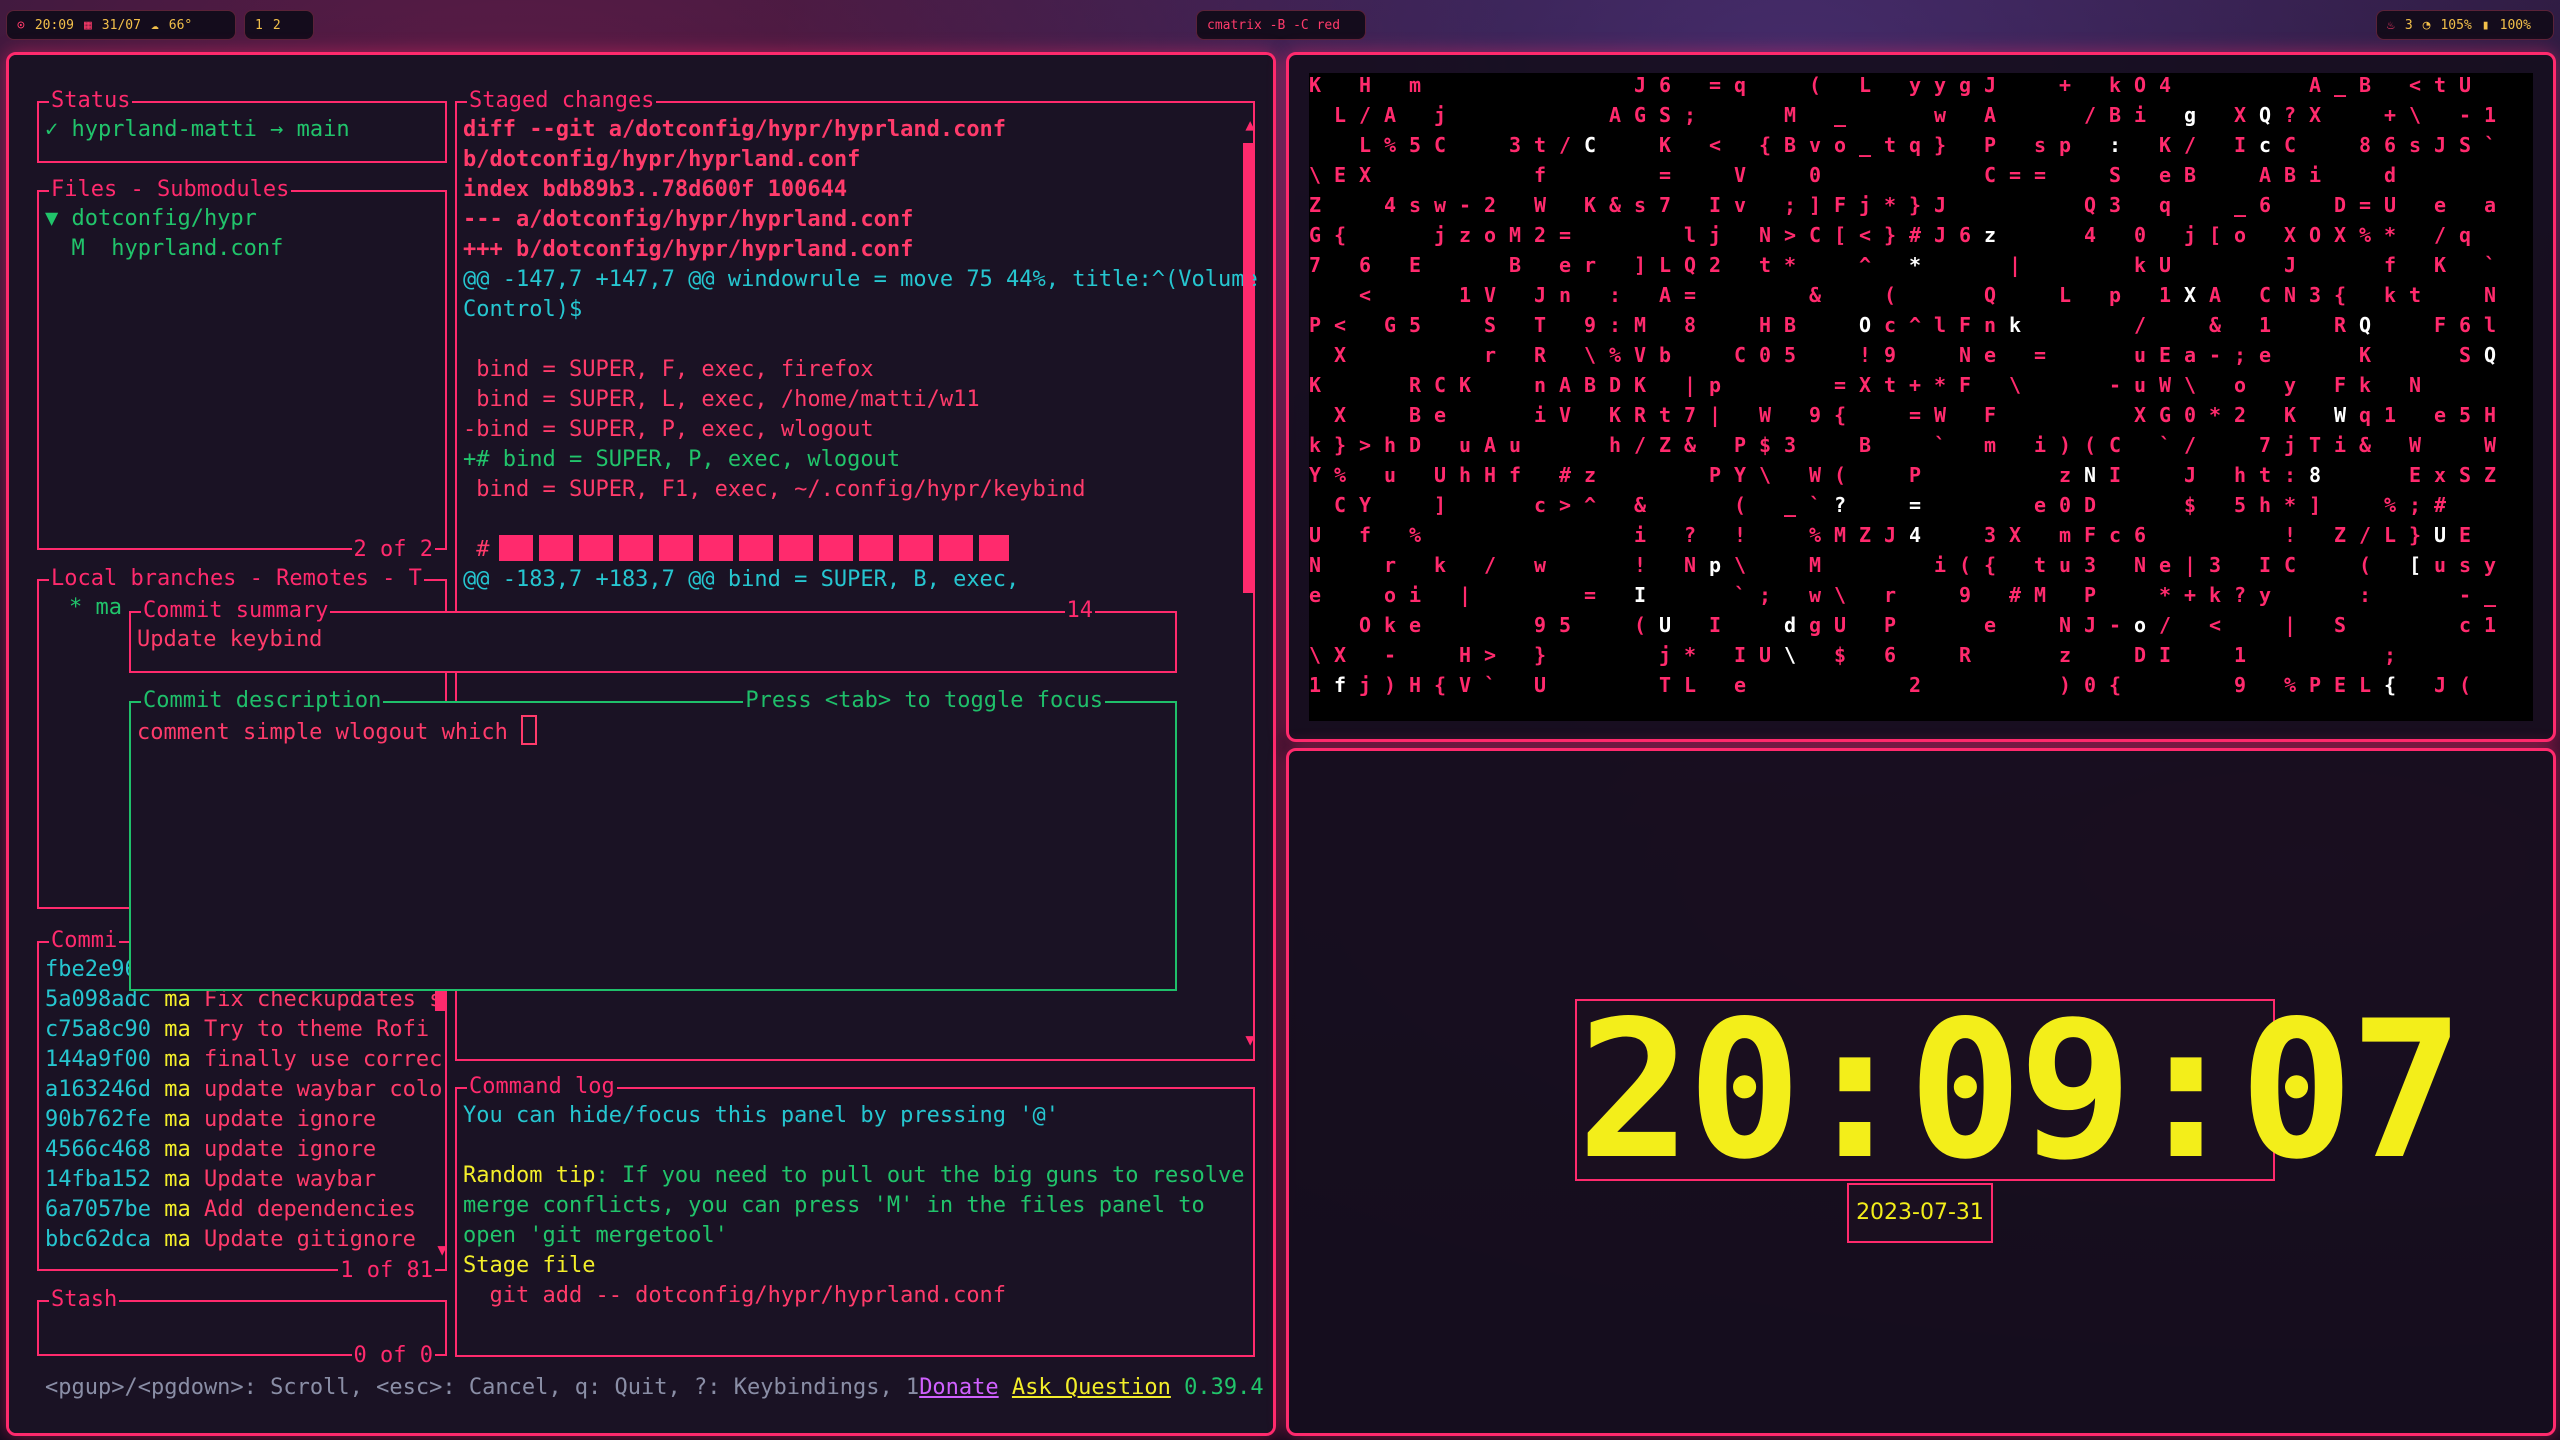 The image size is (2560, 1440). Describe the element at coordinates (2440, 325) in the screenshot. I see `matrix-glyph: F` at that location.